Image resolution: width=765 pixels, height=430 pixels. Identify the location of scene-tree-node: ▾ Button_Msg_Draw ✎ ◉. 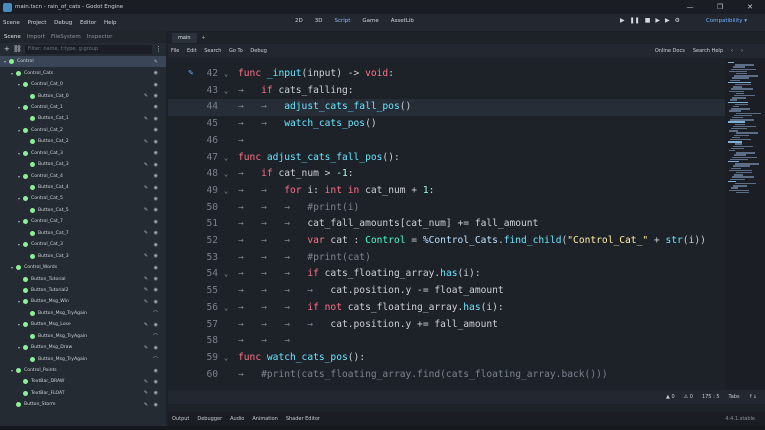
(83, 347).